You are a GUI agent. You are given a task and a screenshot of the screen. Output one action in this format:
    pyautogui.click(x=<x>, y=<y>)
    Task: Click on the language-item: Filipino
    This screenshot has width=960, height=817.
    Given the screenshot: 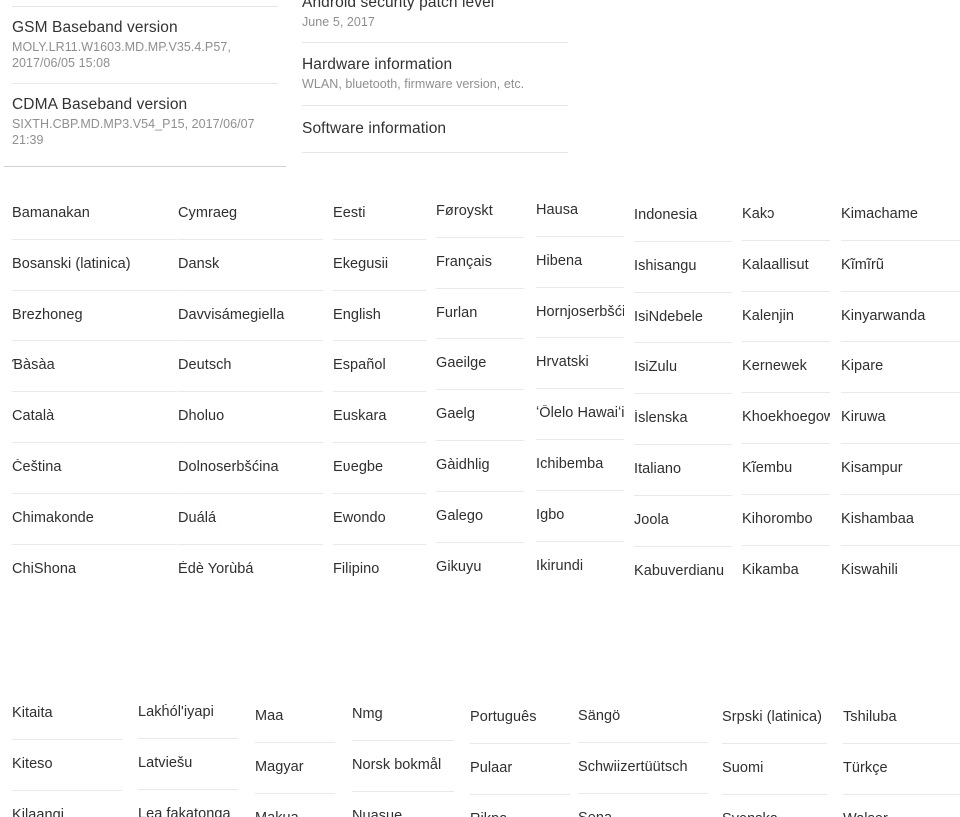 What is the action you would take?
    pyautogui.click(x=379, y=586)
    